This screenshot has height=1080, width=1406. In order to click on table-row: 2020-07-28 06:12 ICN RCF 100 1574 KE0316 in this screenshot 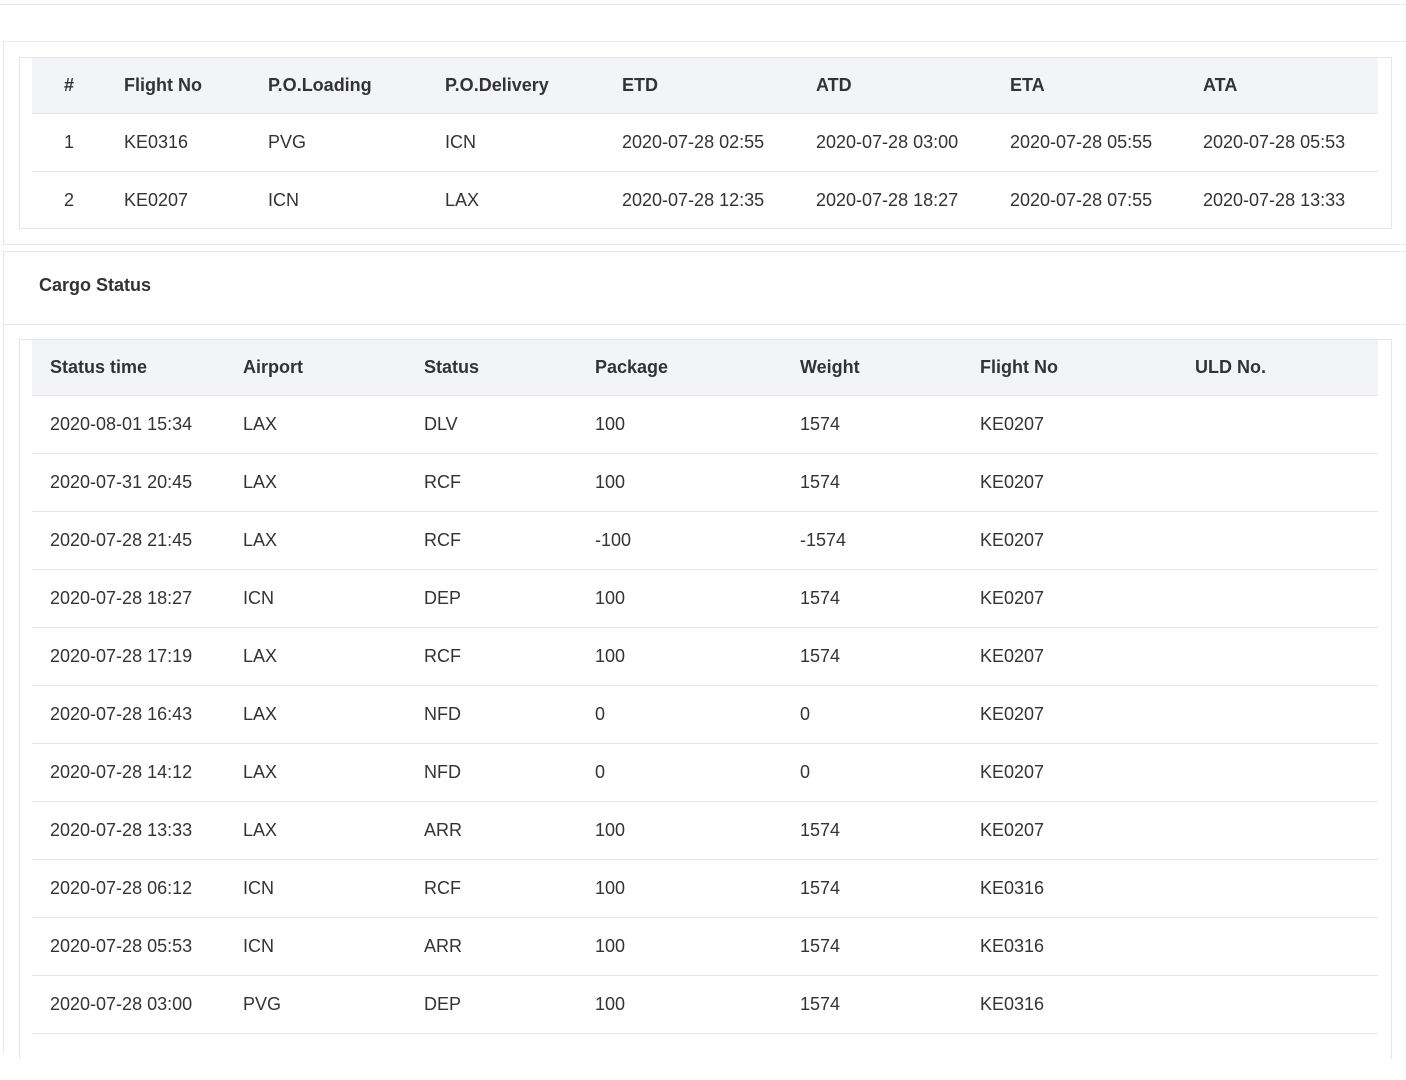, I will do `click(705, 888)`.